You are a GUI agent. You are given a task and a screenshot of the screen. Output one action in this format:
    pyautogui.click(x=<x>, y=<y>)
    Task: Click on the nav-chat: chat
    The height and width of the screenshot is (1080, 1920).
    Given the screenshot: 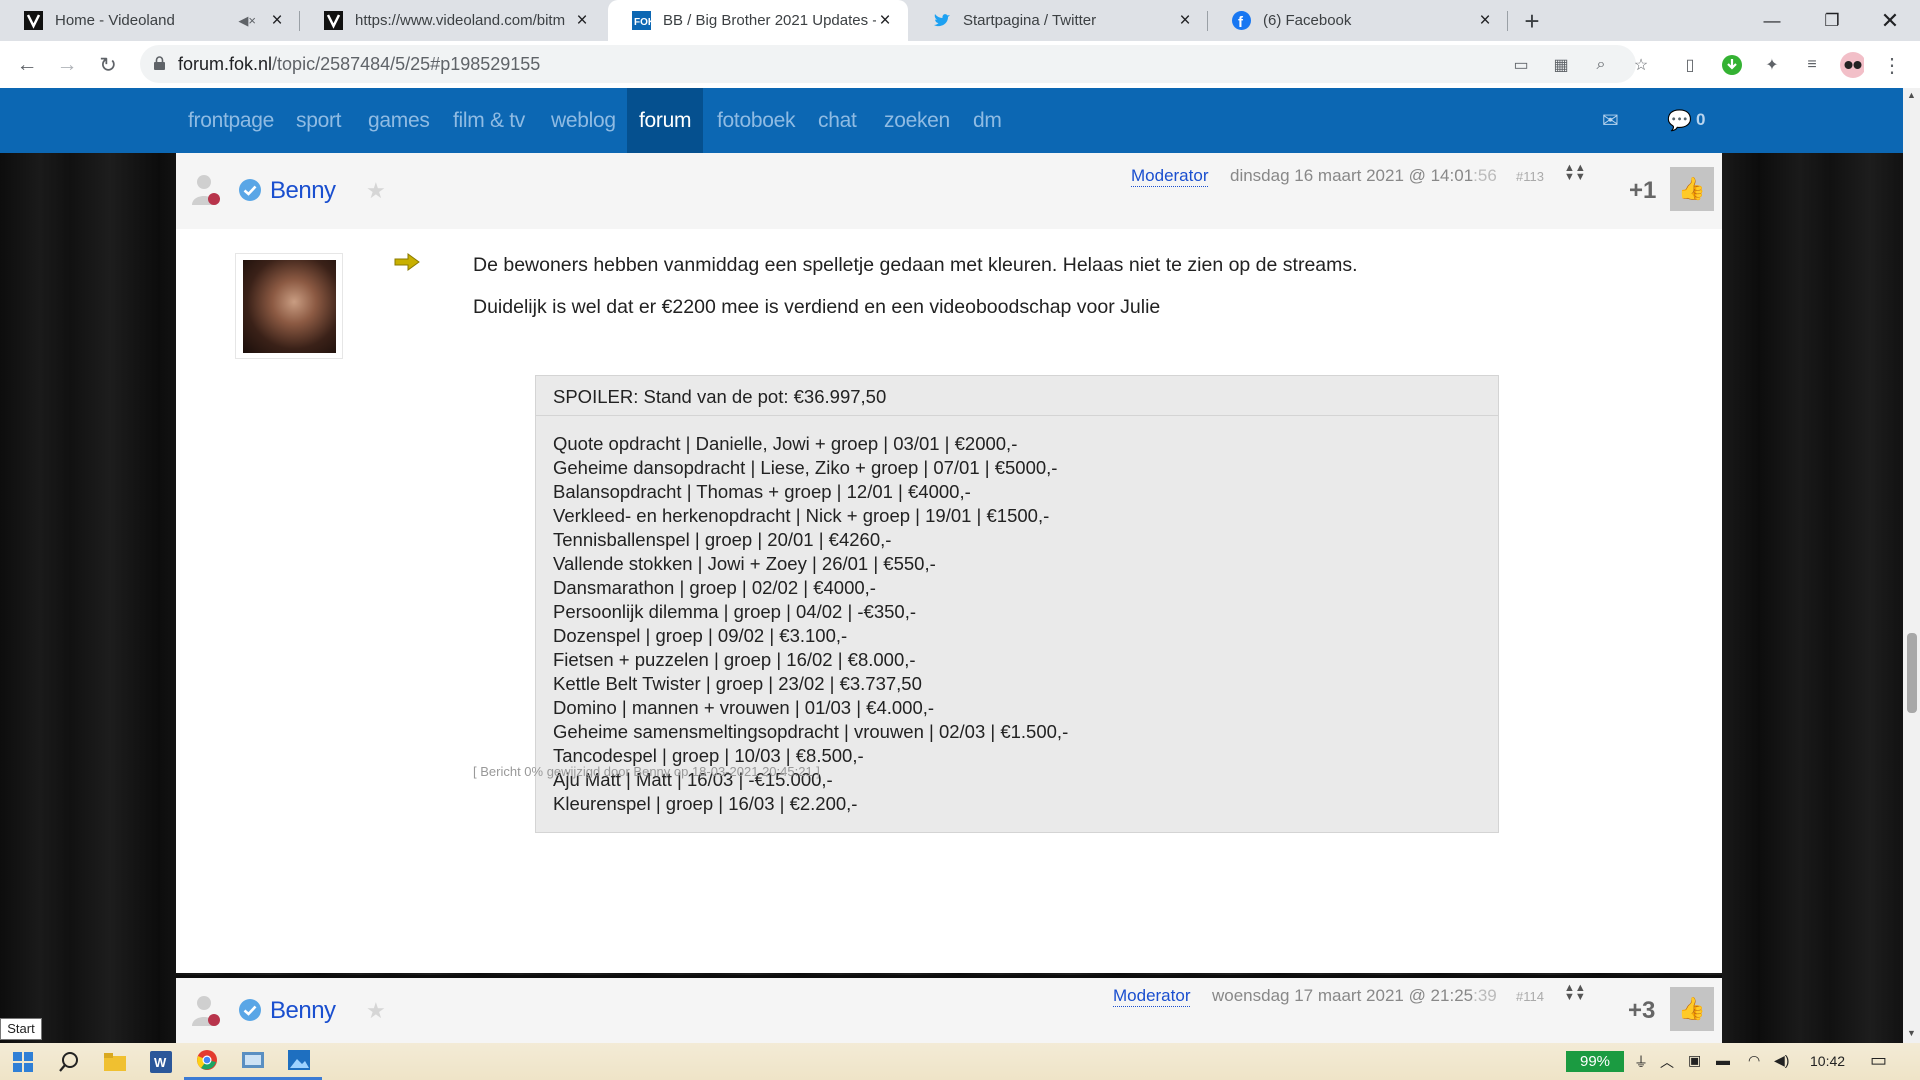 What is the action you would take?
    pyautogui.click(x=837, y=120)
    